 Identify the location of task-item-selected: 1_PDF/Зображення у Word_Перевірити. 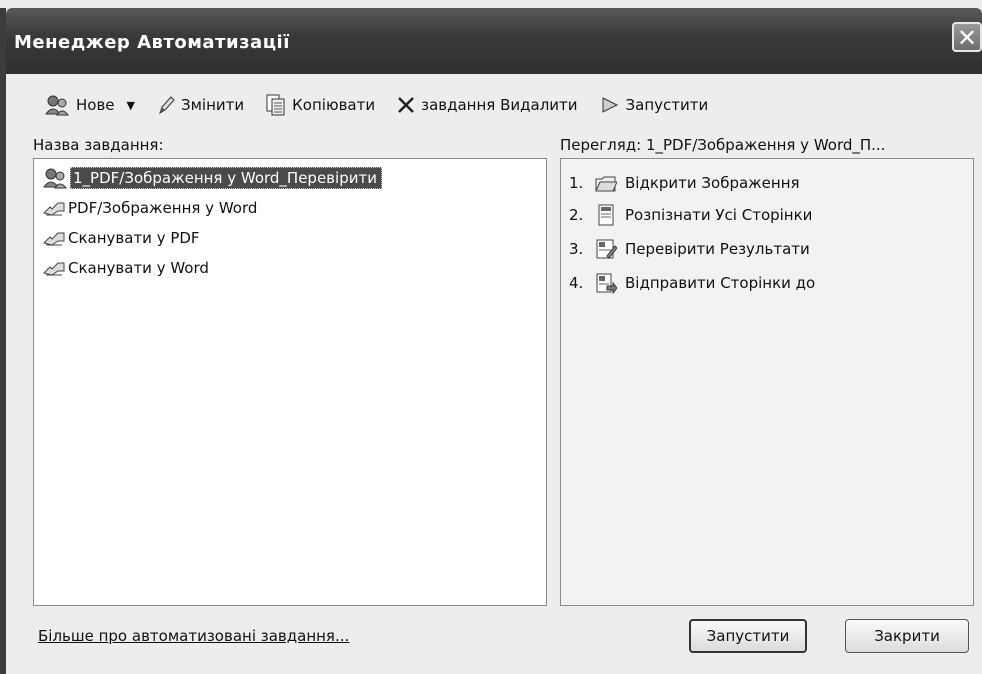
(212, 178).